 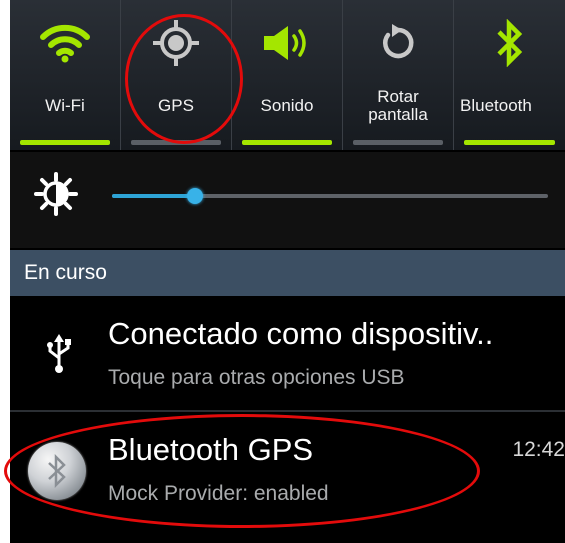 What do you see at coordinates (287, 105) in the screenshot?
I see `tile-sound-label: Sonido` at bounding box center [287, 105].